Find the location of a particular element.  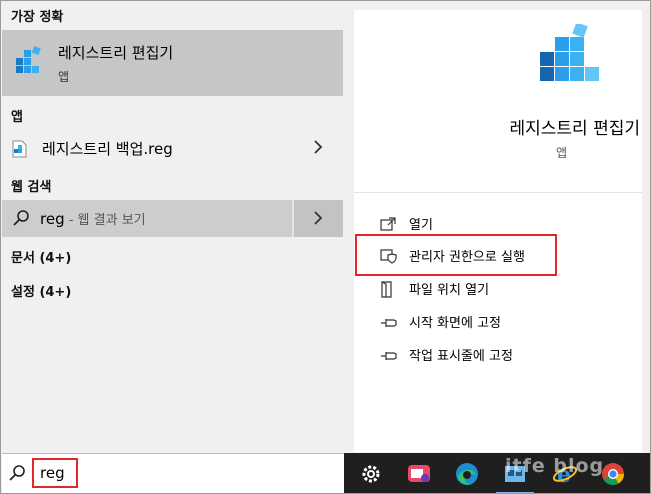

app-title-text: 레지스트리 편집기 is located at coordinates (574, 129).